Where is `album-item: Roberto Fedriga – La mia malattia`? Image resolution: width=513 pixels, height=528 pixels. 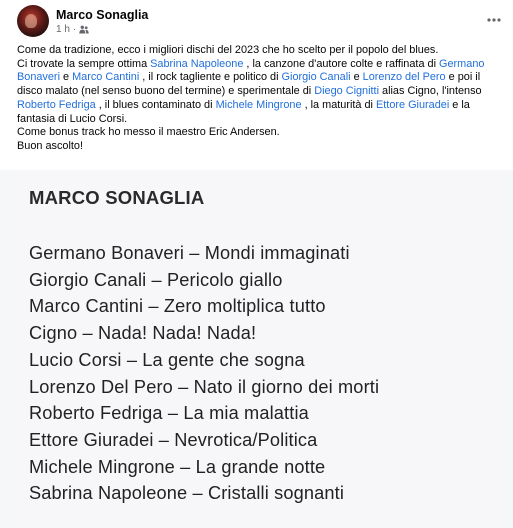
album-item: Roberto Fedriga – La mia malattia is located at coordinates (169, 413).